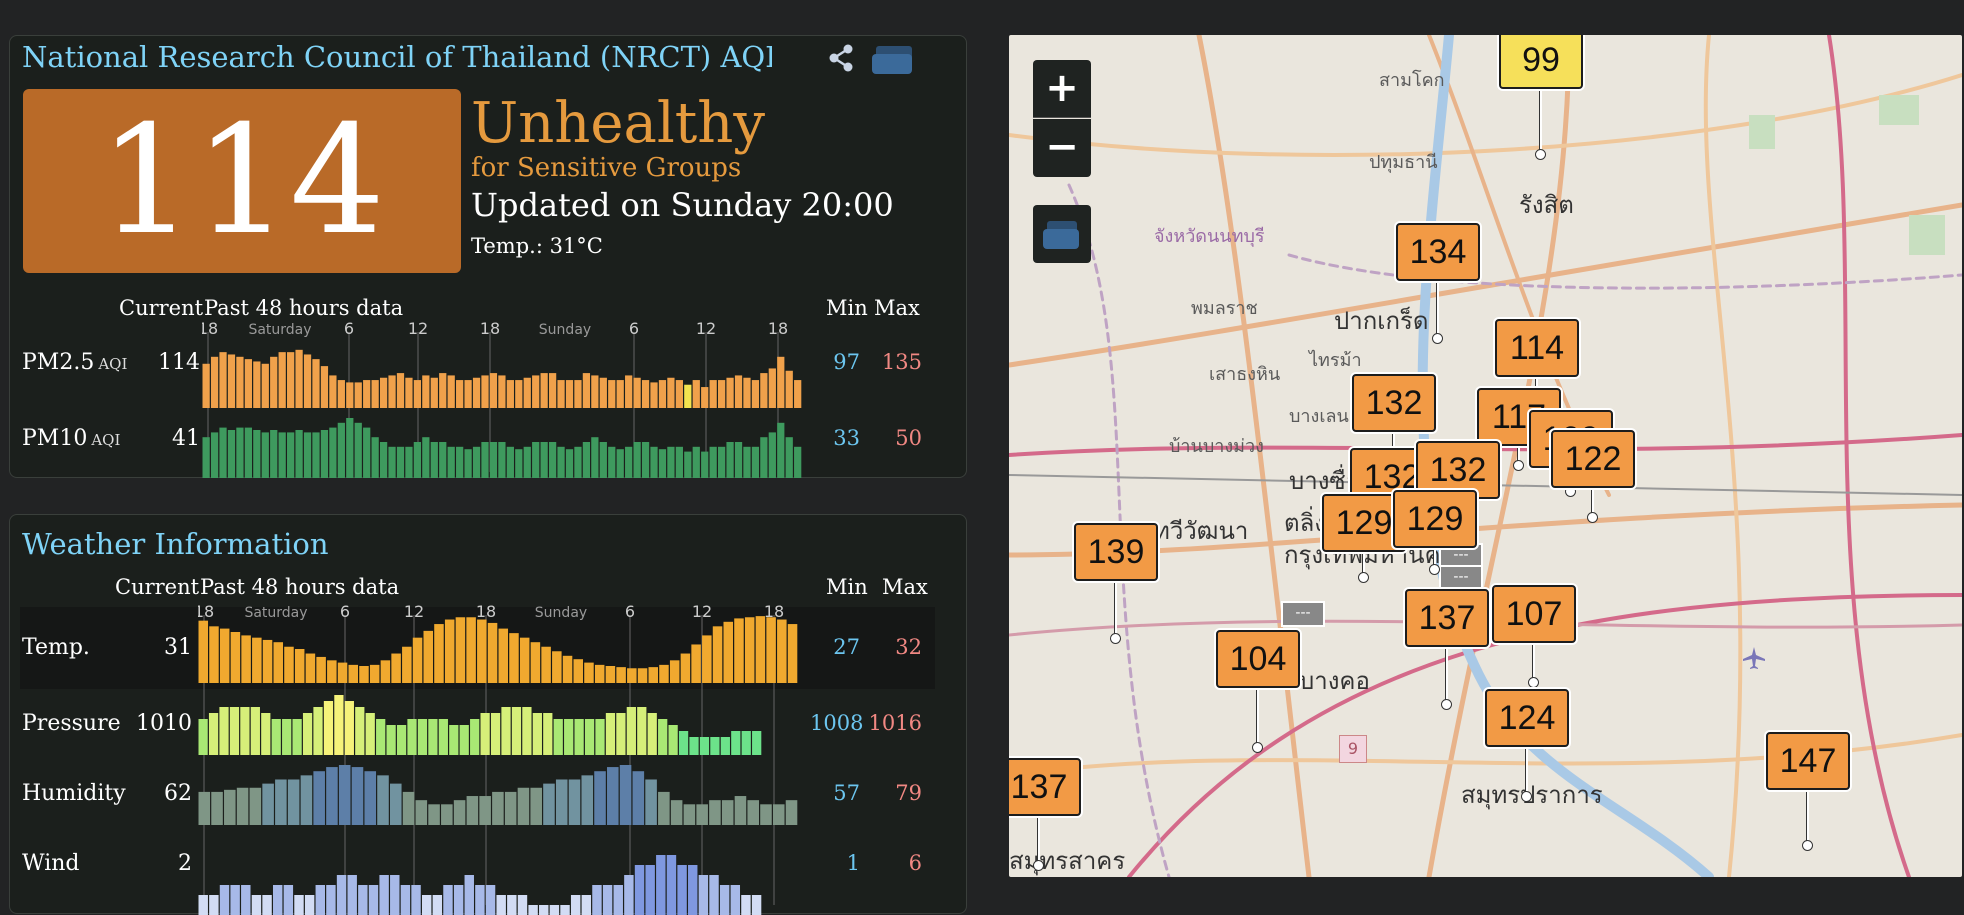  Describe the element at coordinates (1534, 614) in the screenshot. I see `aqi-station-marker: 107` at that location.